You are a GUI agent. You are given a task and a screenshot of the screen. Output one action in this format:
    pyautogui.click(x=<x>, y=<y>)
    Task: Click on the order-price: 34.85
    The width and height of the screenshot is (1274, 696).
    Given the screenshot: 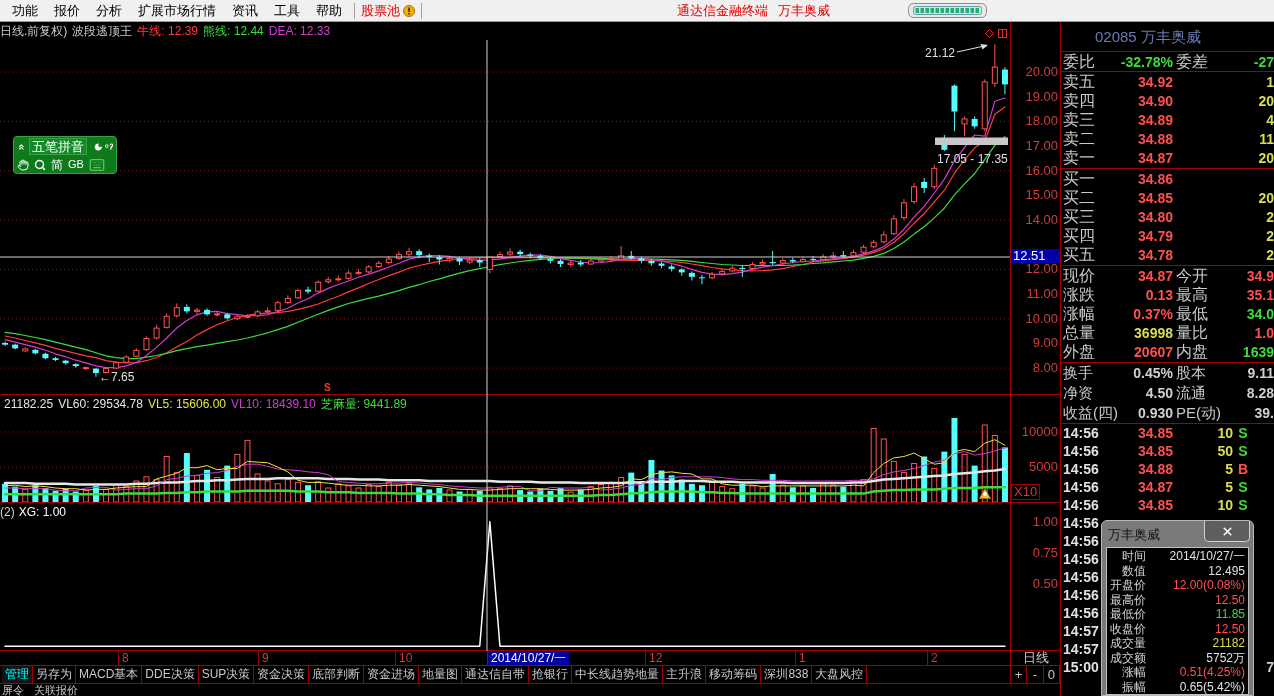 What is the action you would take?
    pyautogui.click(x=1154, y=197)
    